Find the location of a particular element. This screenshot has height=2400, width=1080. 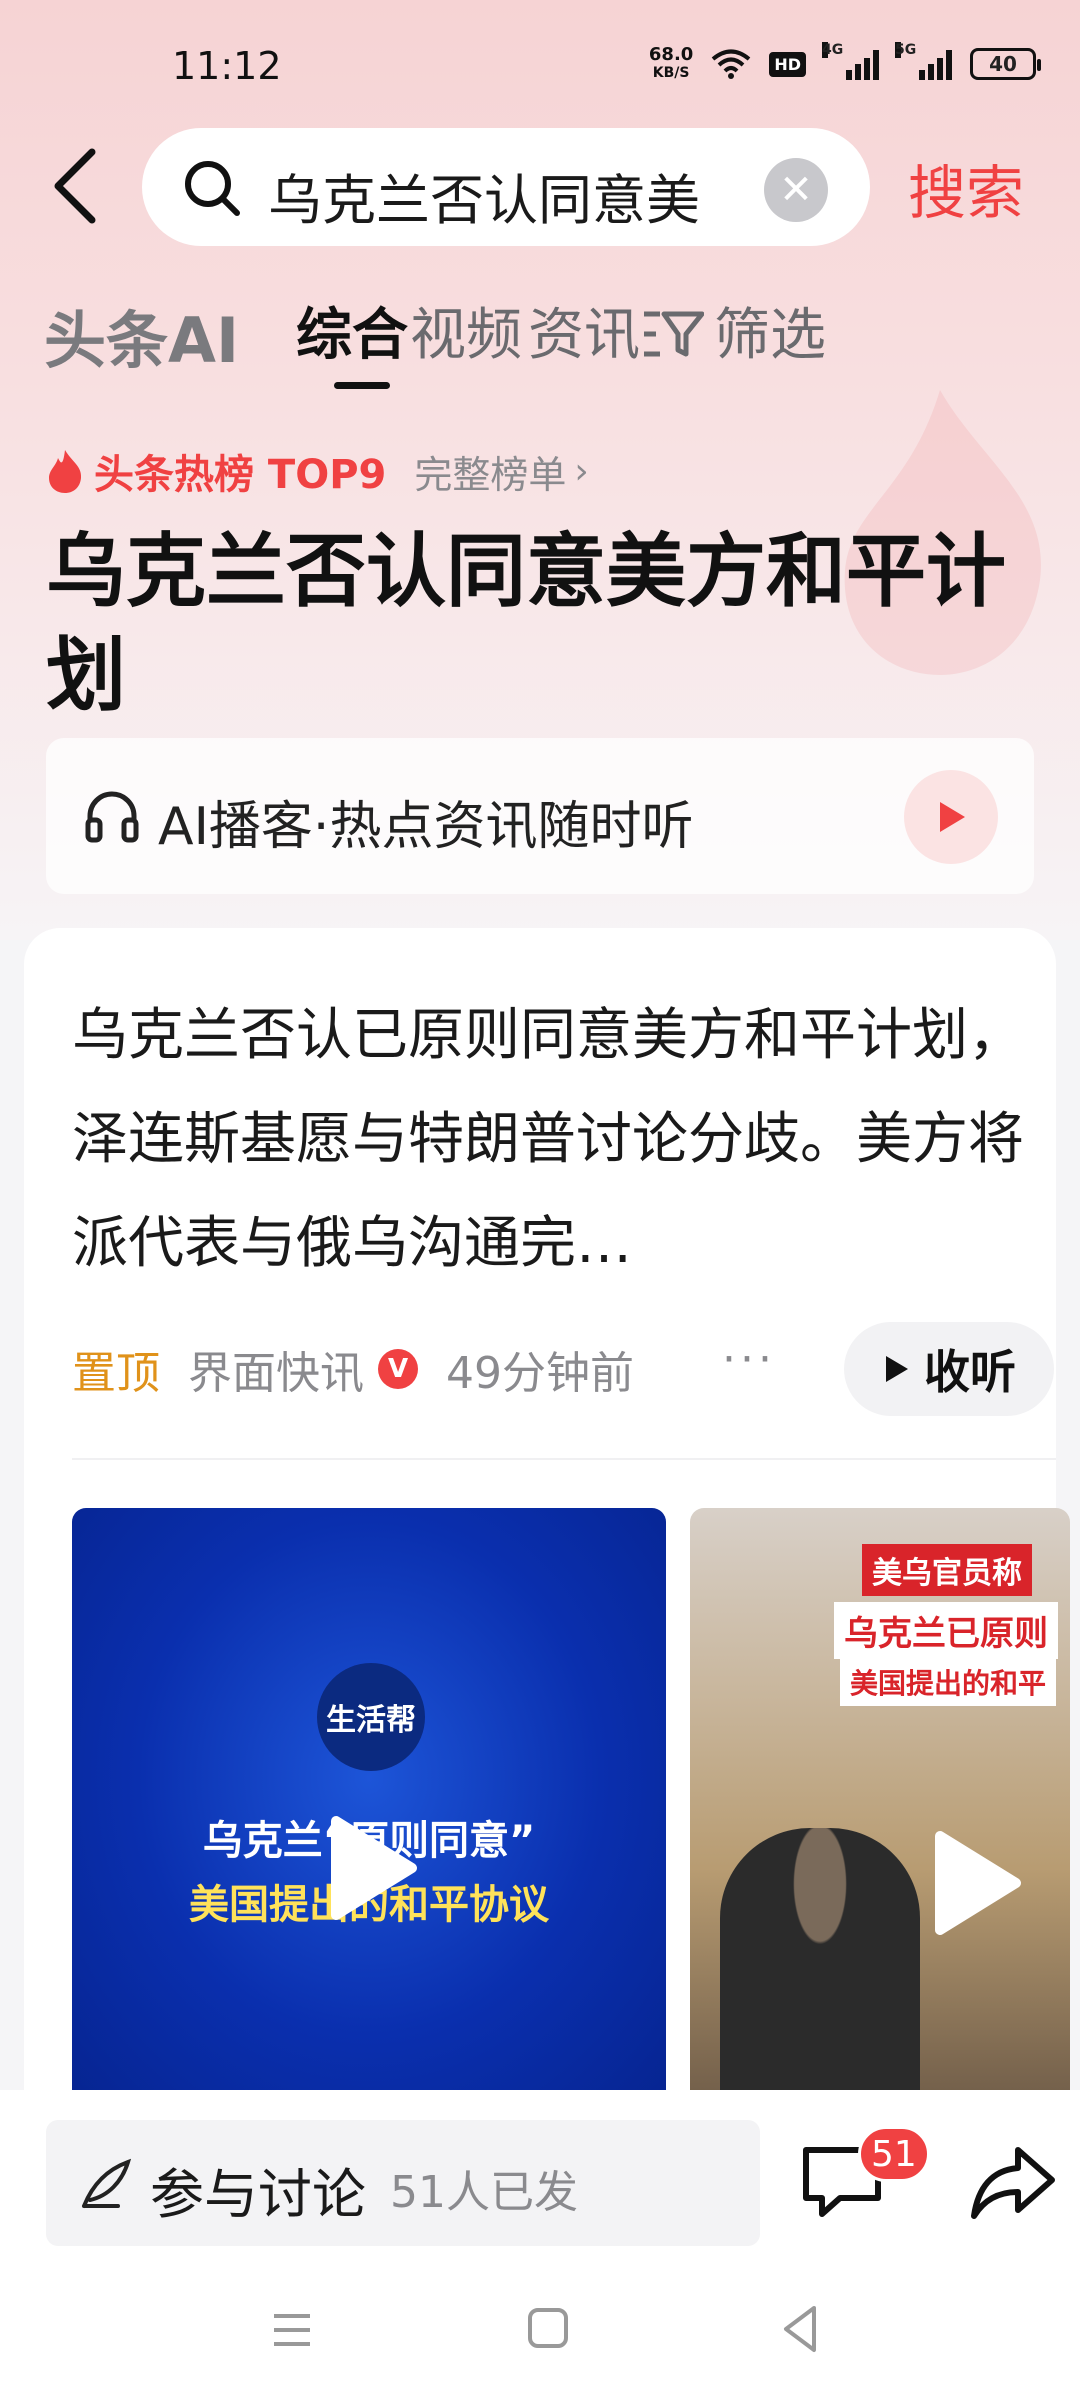

video2-caption-2: 乌克兰已原则 is located at coordinates (946, 1630).